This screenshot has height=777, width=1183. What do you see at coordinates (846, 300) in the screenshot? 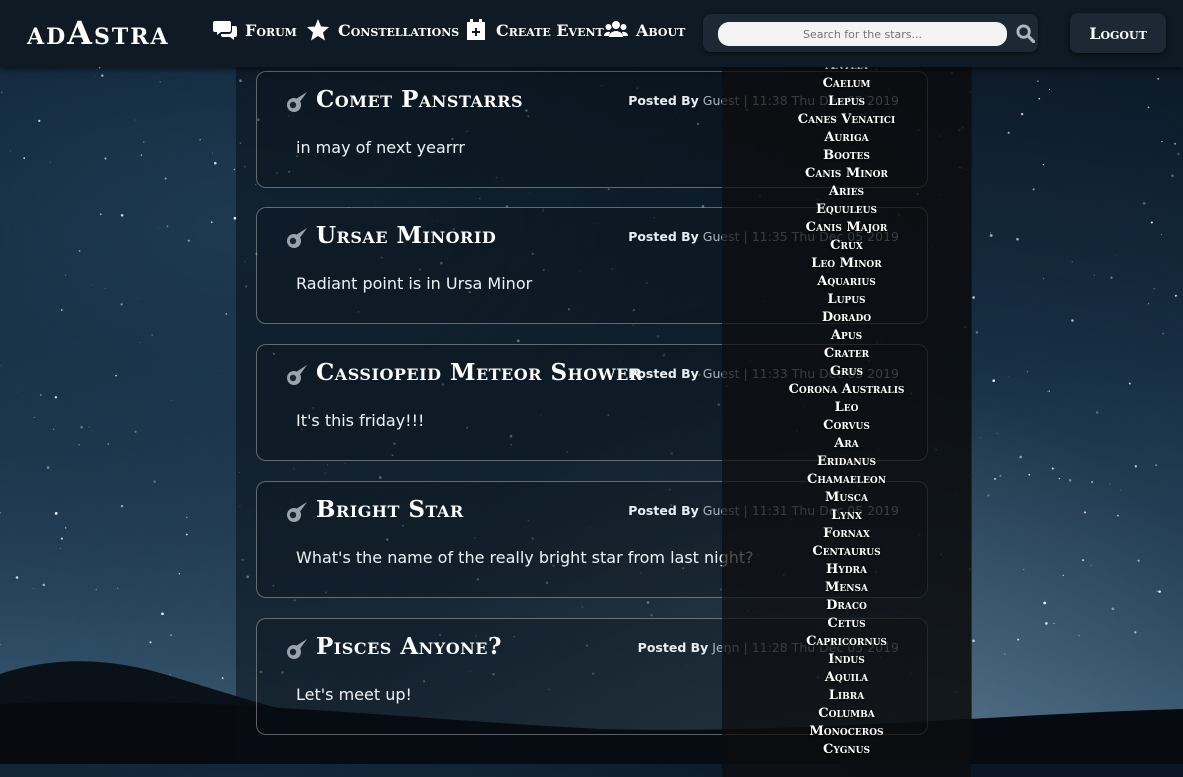
I see `constellation-option: Lupus` at bounding box center [846, 300].